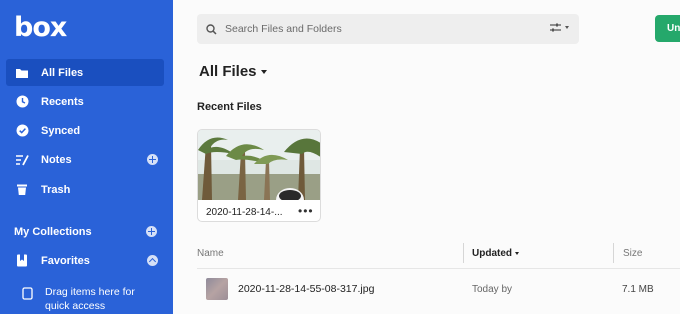  Describe the element at coordinates (22, 160) in the screenshot. I see `notes-icon` at that location.